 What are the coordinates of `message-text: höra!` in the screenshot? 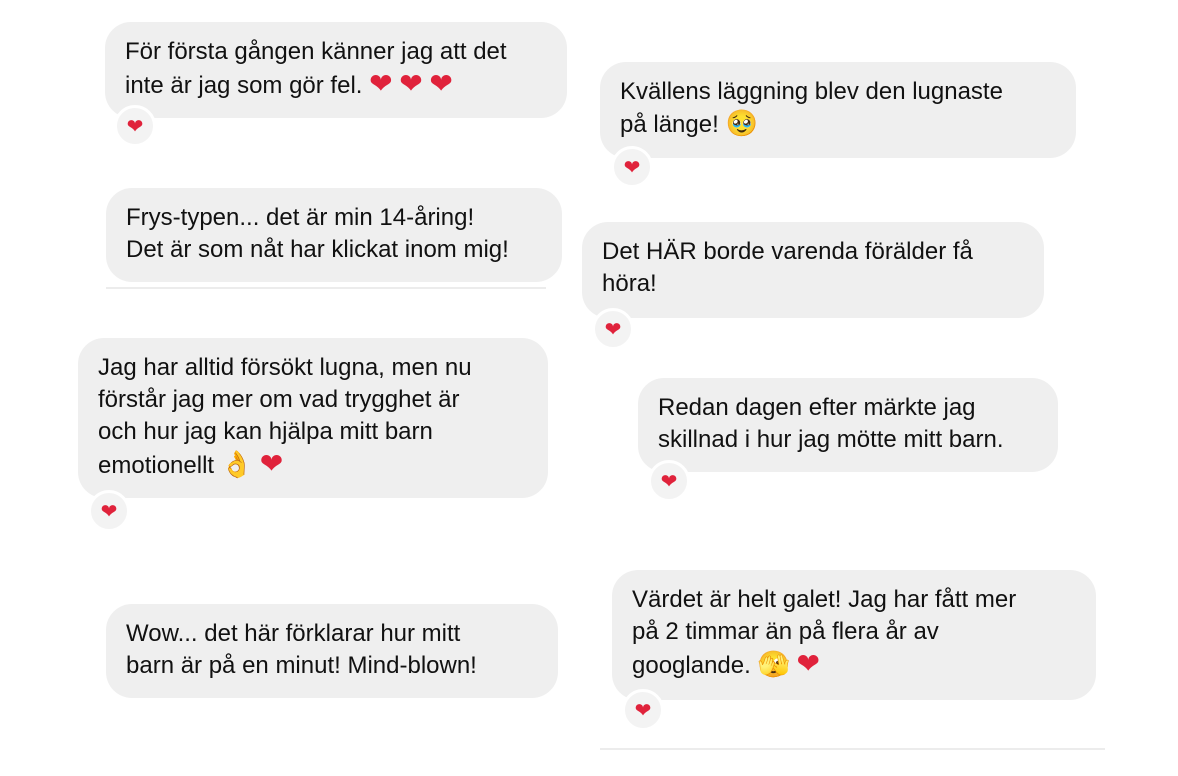 It's located at (629, 283).